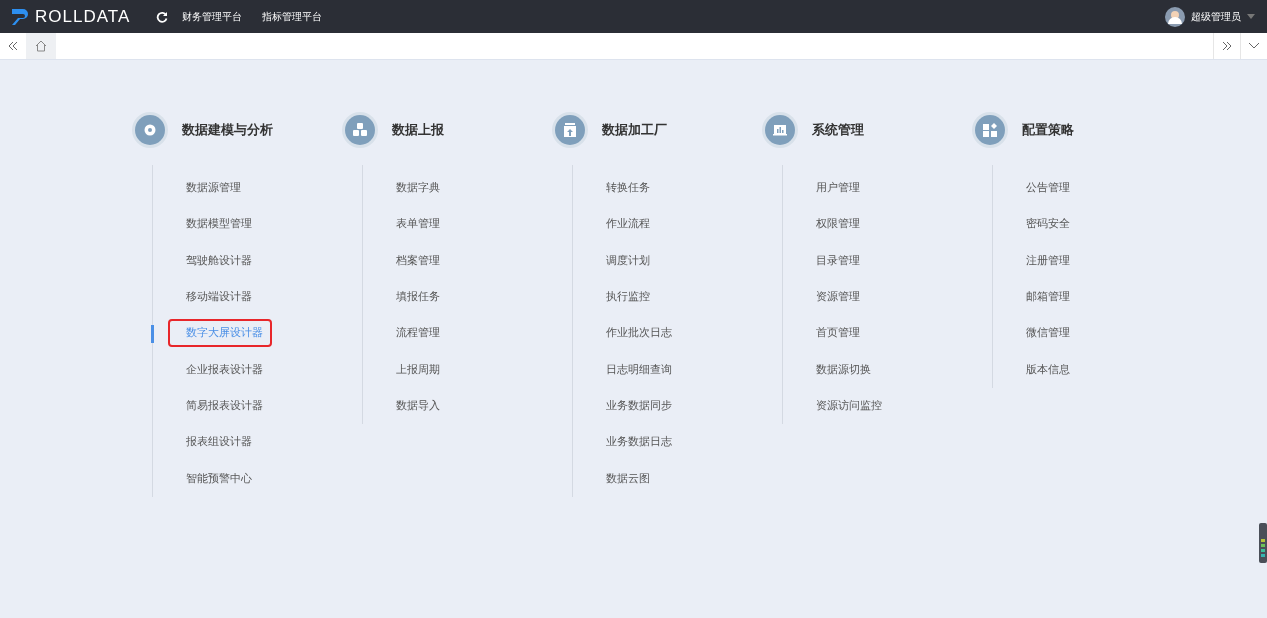 The height and width of the screenshot is (618, 1267). What do you see at coordinates (418, 297) in the screenshot?
I see `menu-link: 填报任务` at bounding box center [418, 297].